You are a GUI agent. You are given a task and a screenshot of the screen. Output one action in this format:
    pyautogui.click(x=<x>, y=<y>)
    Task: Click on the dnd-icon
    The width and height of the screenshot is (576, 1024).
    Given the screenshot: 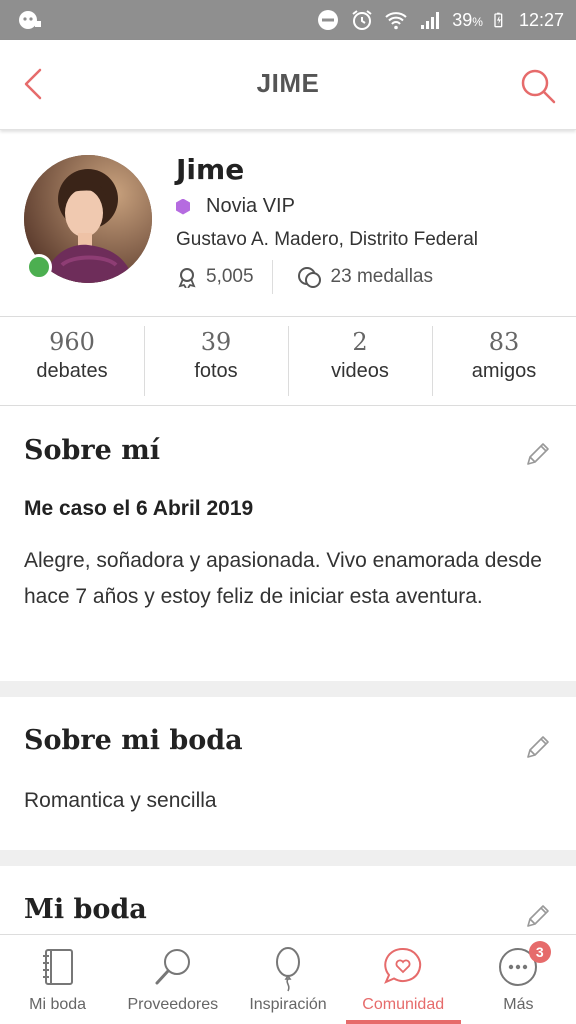 What is the action you would take?
    pyautogui.click(x=328, y=20)
    